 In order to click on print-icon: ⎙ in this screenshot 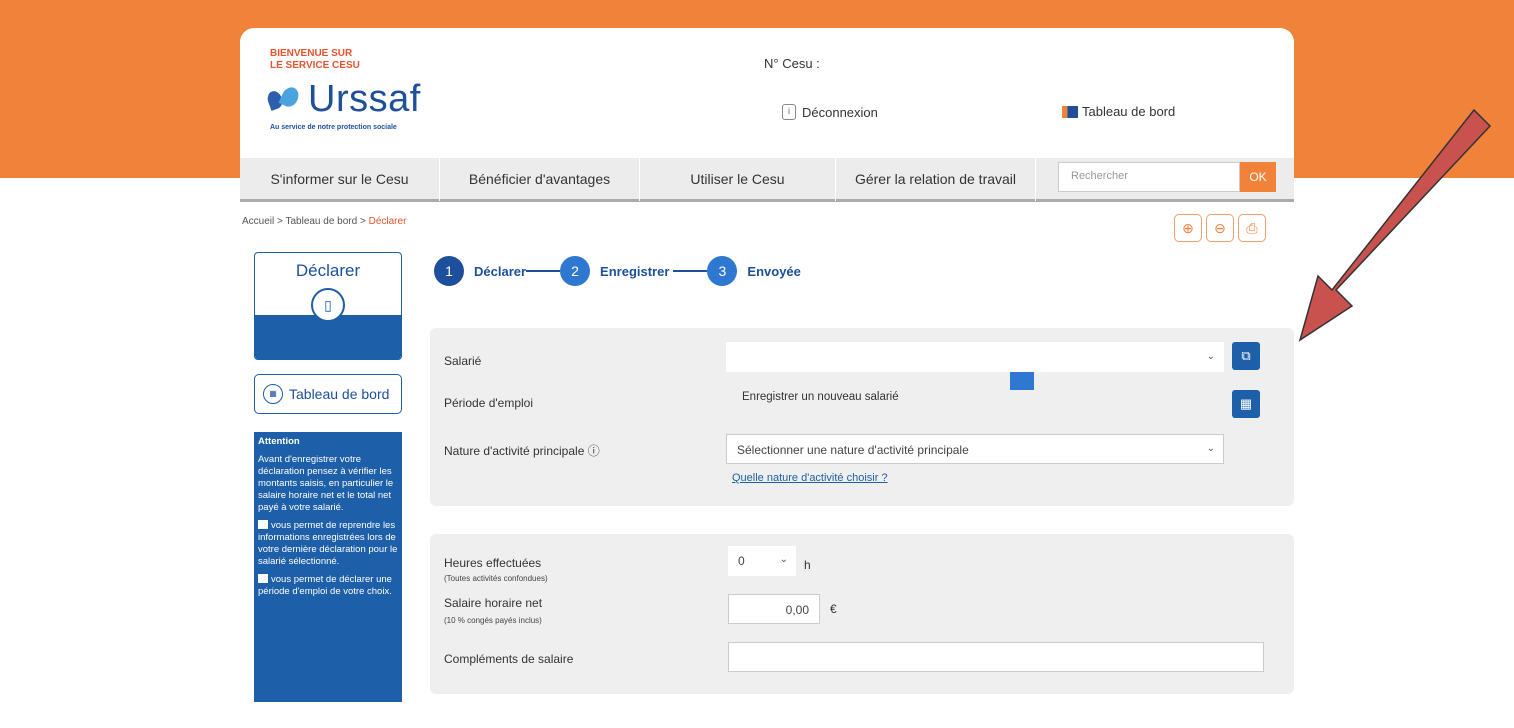, I will do `click(1252, 228)`.